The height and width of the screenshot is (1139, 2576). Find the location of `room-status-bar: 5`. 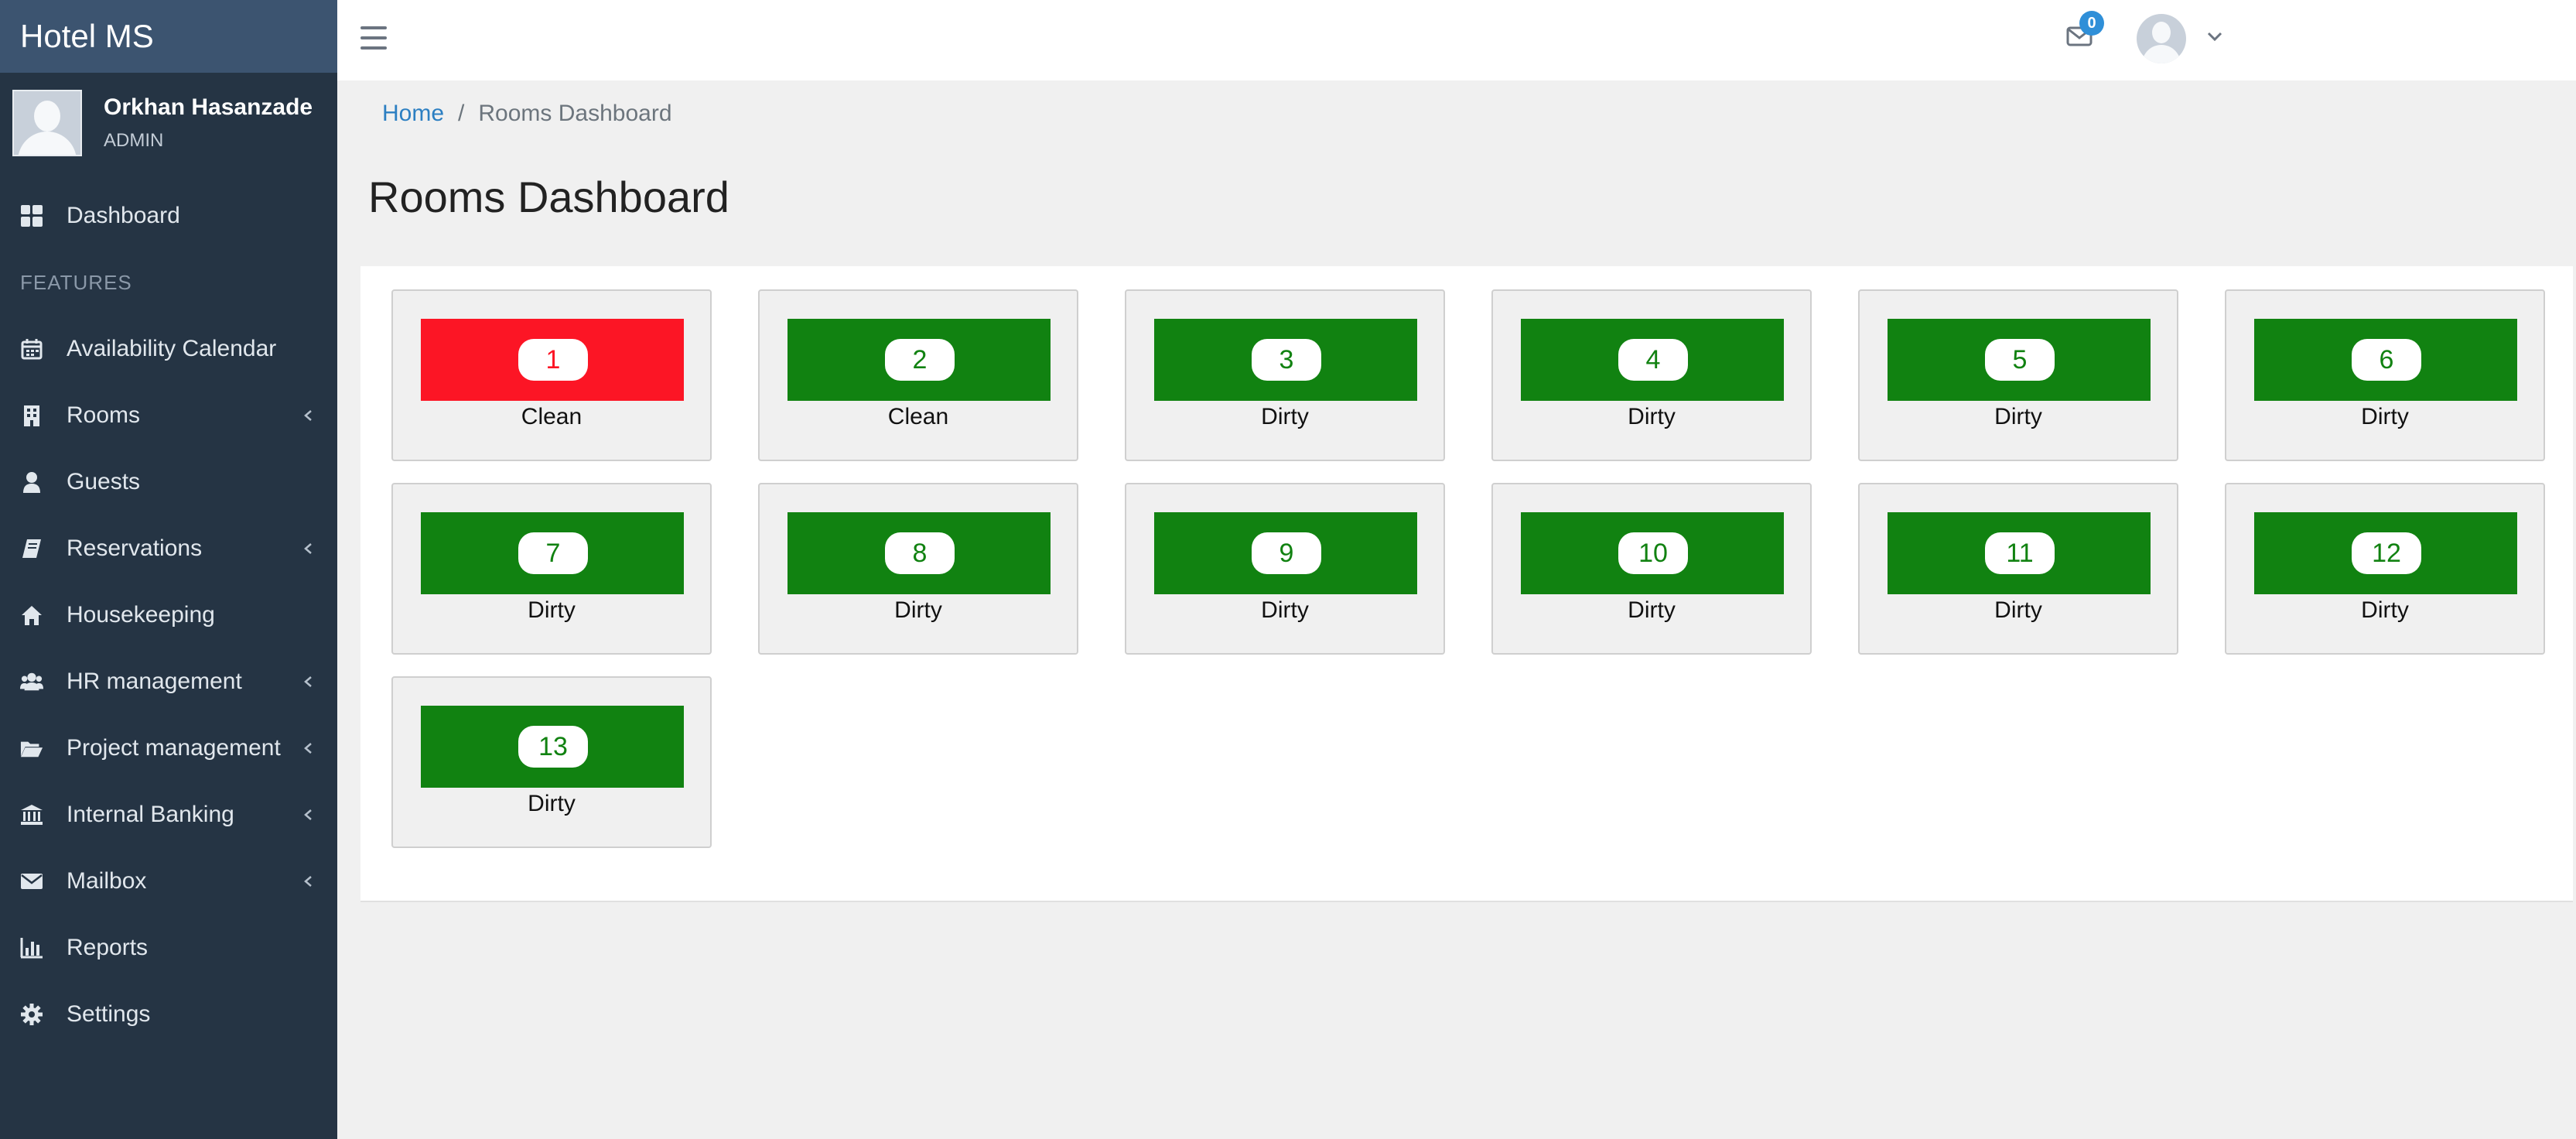

room-status-bar: 5 is located at coordinates (2019, 360).